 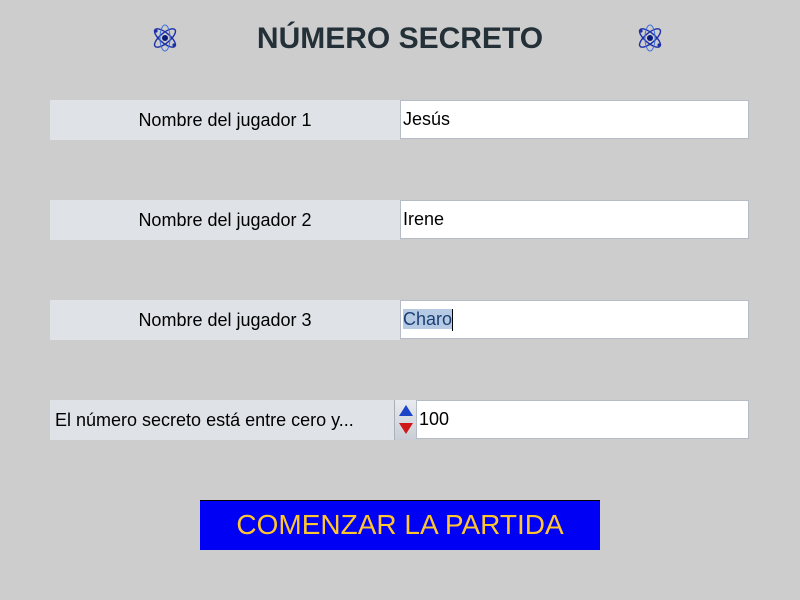 I want to click on range-max-value: 100, so click(x=434, y=419).